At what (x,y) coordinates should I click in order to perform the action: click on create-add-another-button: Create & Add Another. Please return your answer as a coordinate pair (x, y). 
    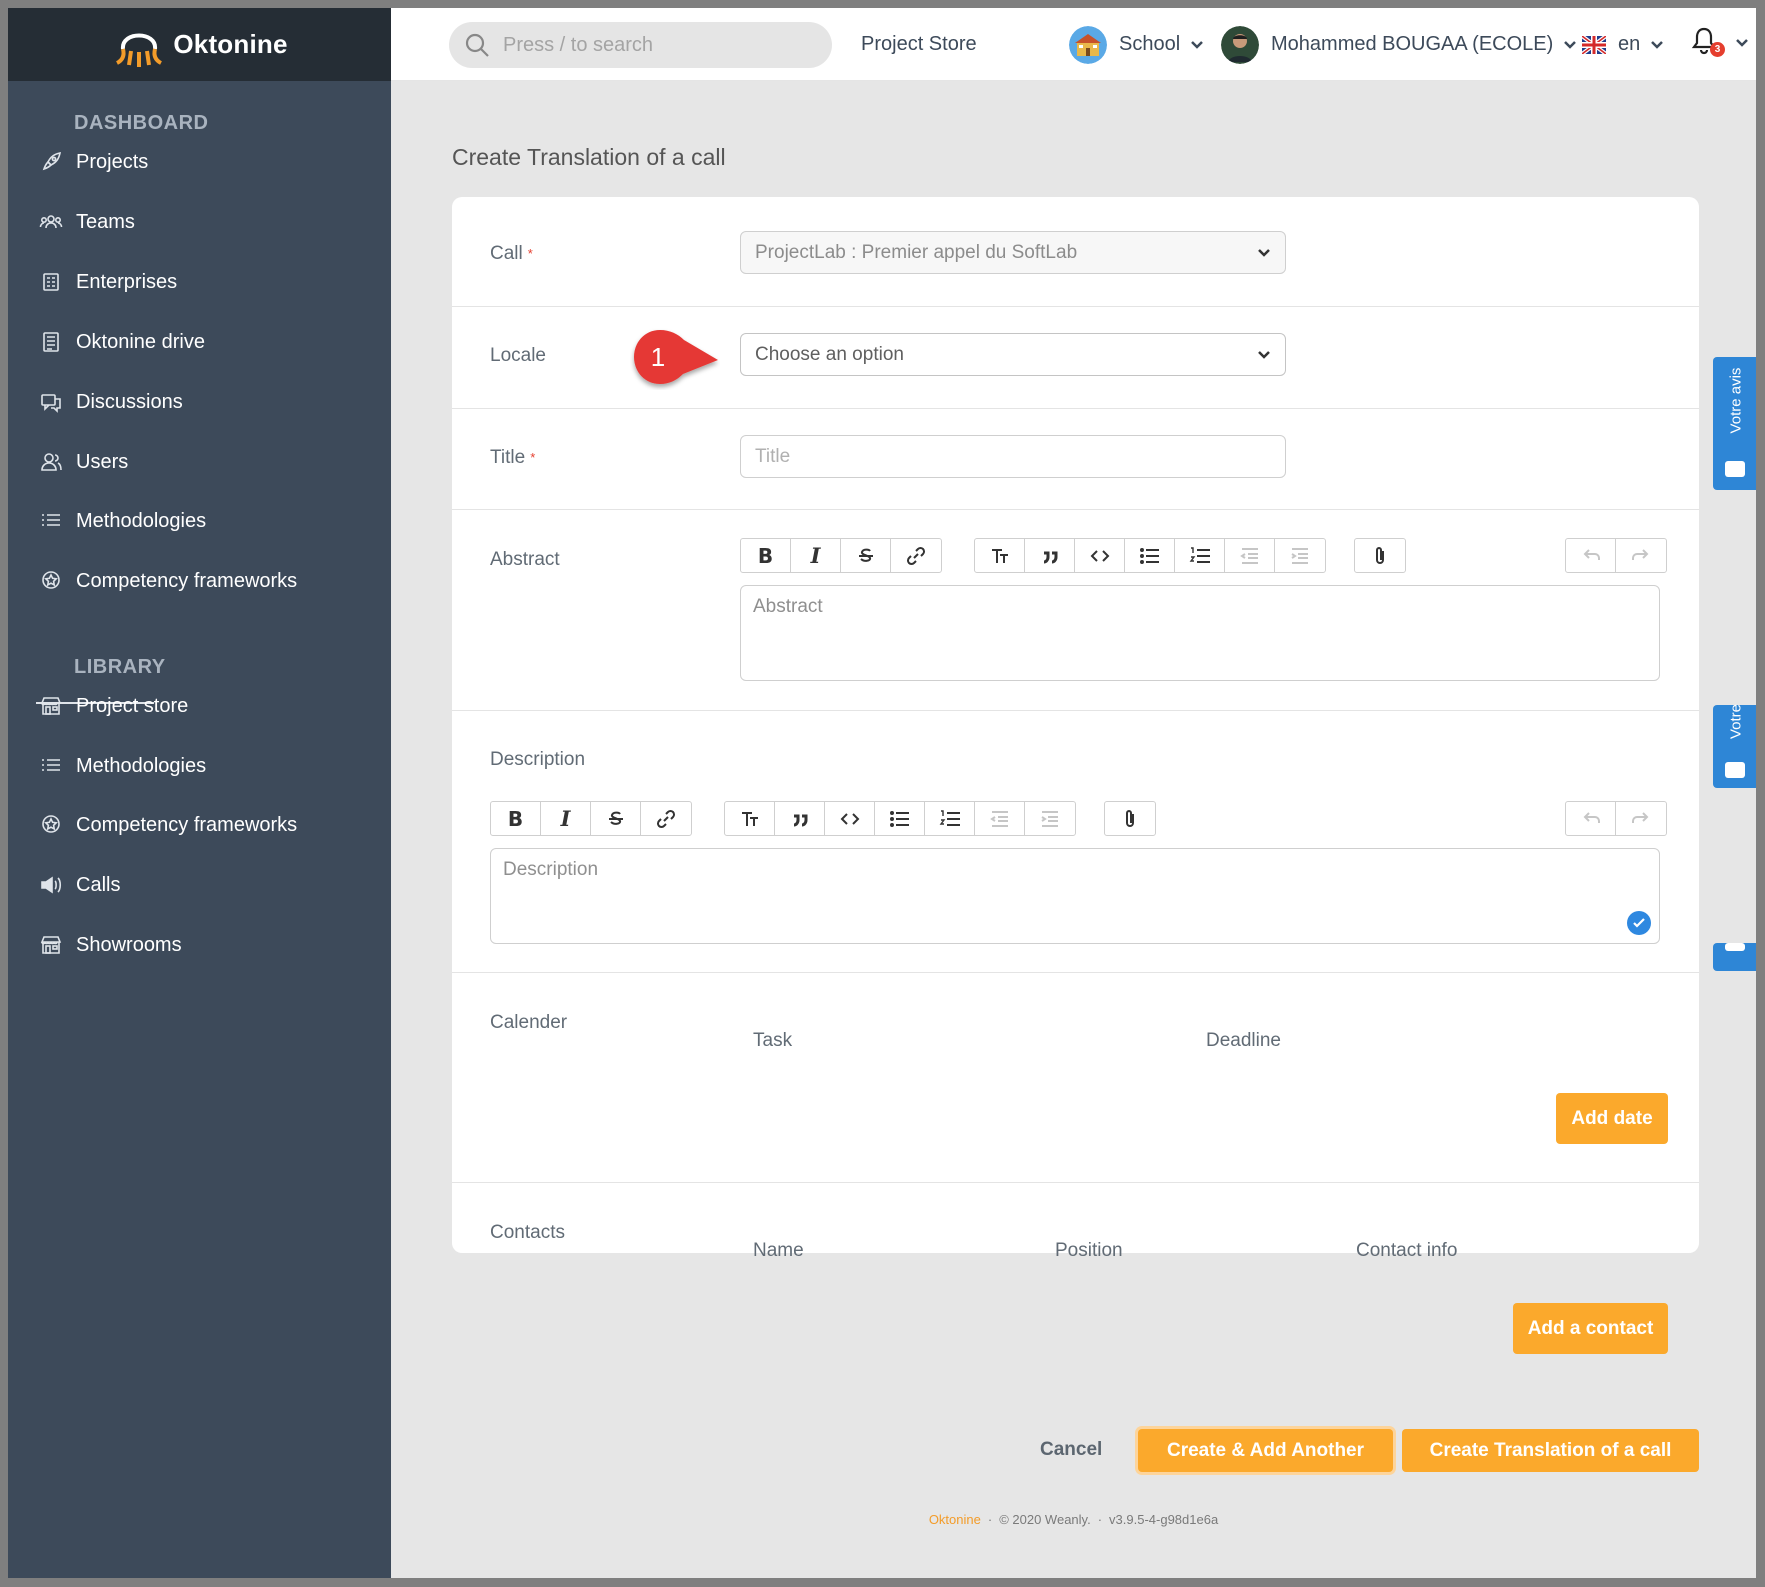
    Looking at the image, I should click on (1265, 1450).